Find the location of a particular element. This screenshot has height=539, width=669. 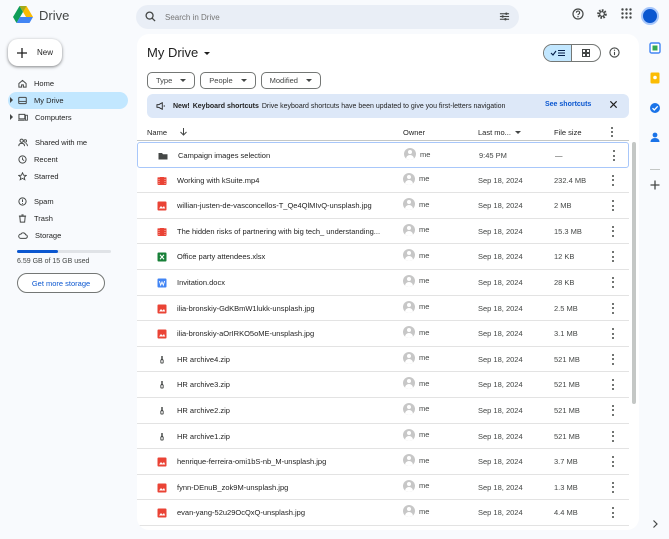

table-row: Invitation.docx me Sep 18, 2024 28 KB is located at coordinates (383, 283).